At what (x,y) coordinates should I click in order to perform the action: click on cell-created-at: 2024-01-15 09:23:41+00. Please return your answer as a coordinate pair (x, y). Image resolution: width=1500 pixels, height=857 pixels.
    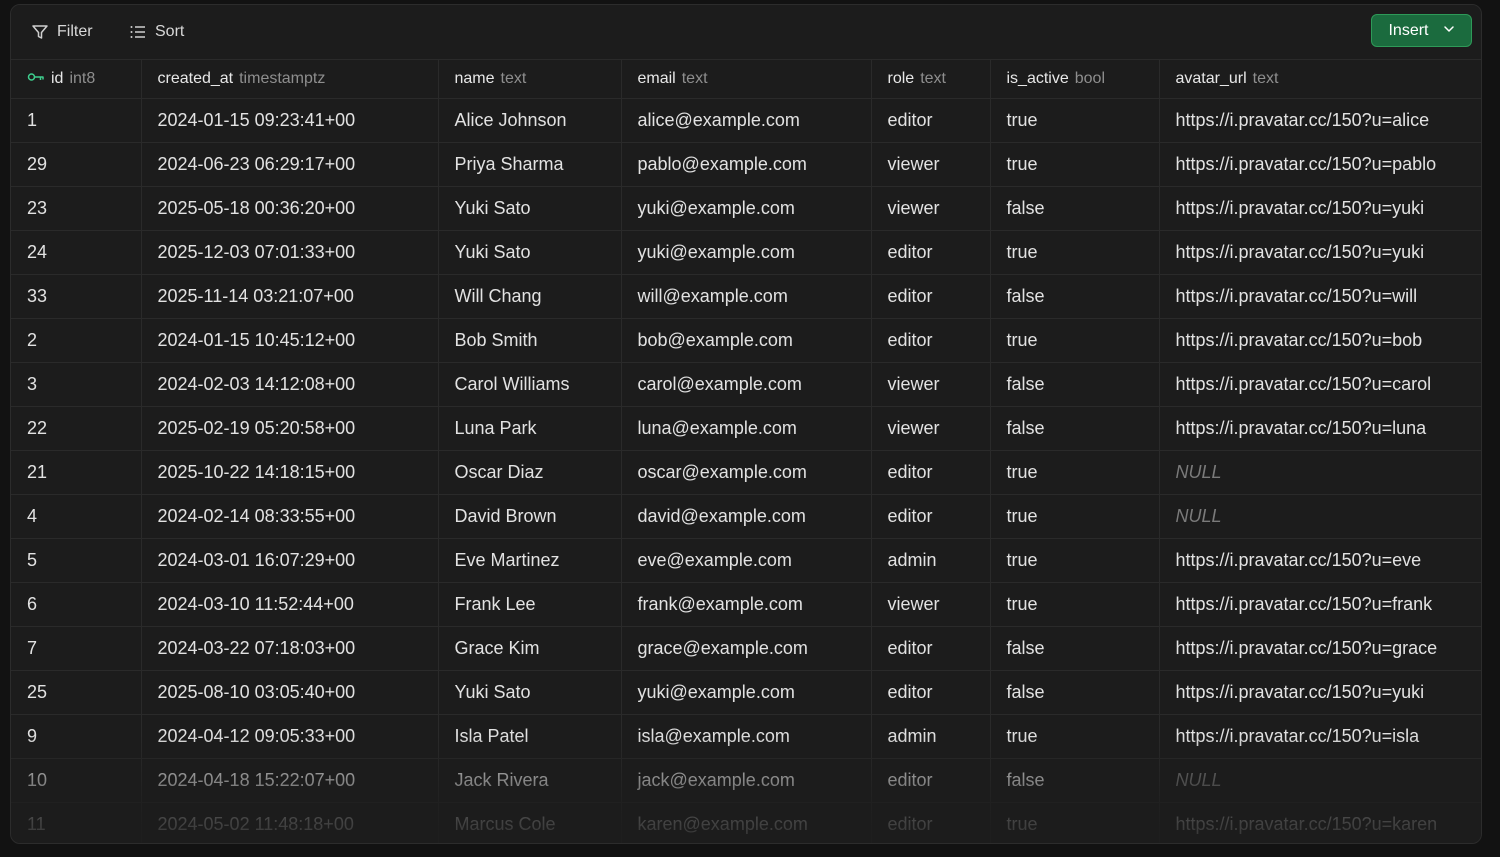
    Looking at the image, I should click on (290, 120).